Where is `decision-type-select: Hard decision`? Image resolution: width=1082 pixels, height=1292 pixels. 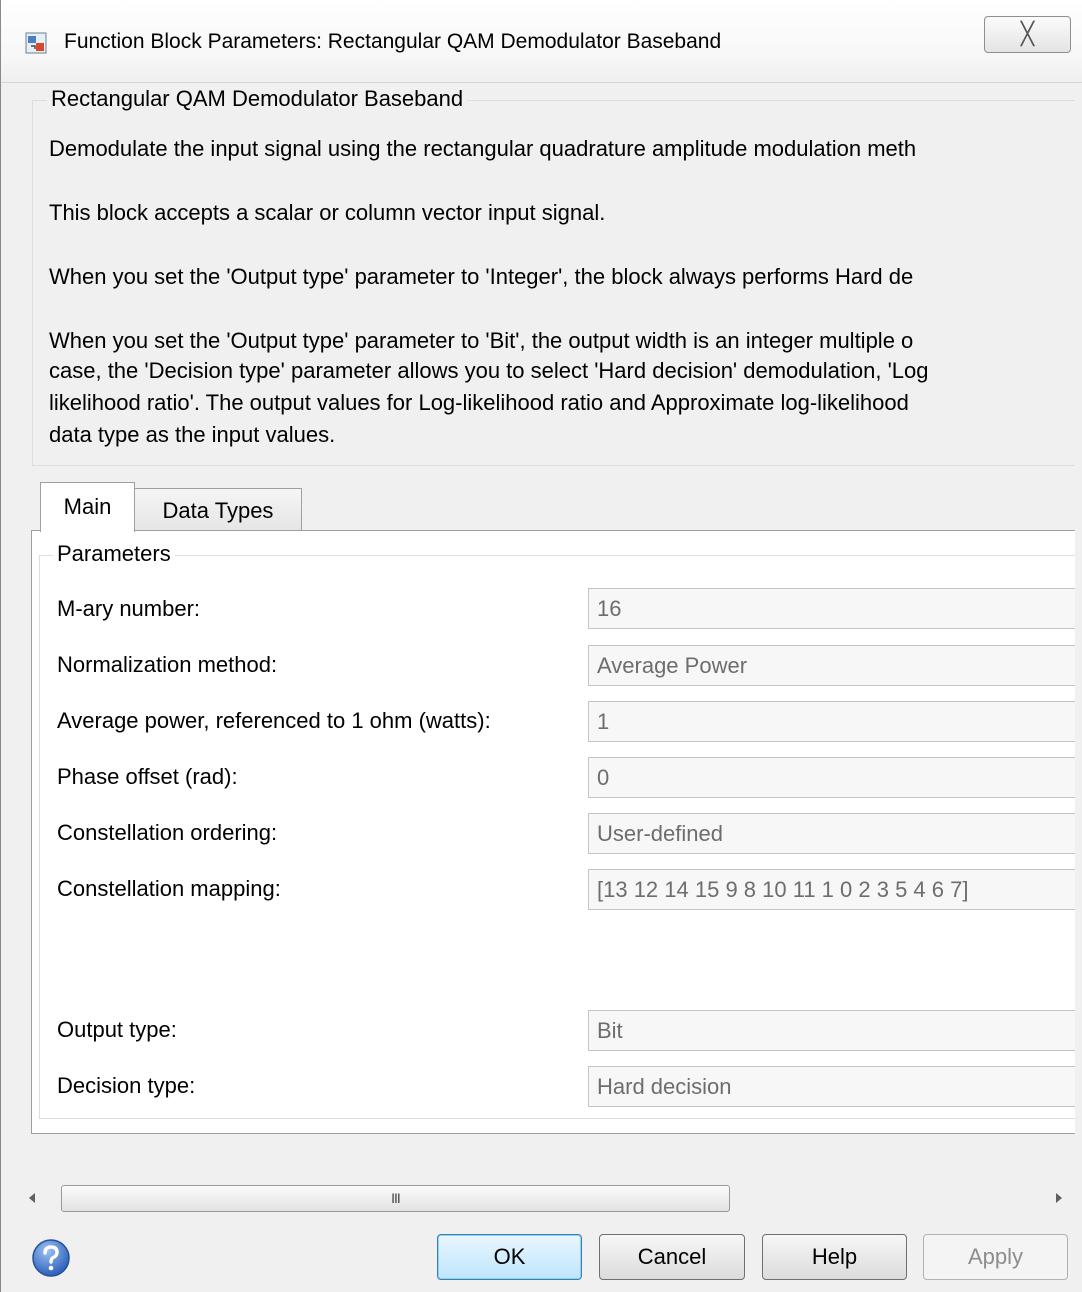
decision-type-select: Hard decision is located at coordinates (831, 1086).